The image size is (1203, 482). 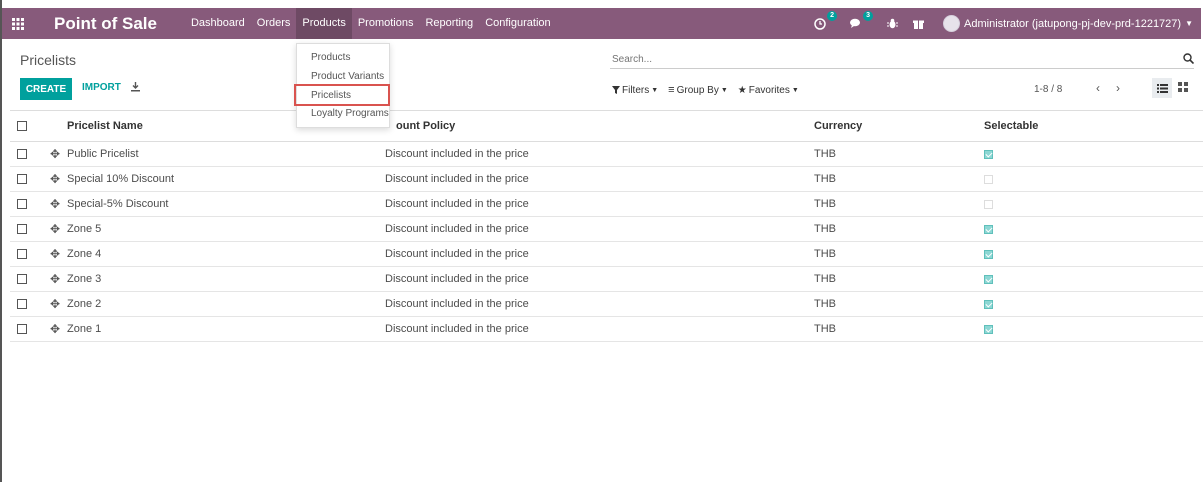 I want to click on search-options: Filters ▼ ≡ Group By ▼ ★ Favorites ▼, so click(x=705, y=90).